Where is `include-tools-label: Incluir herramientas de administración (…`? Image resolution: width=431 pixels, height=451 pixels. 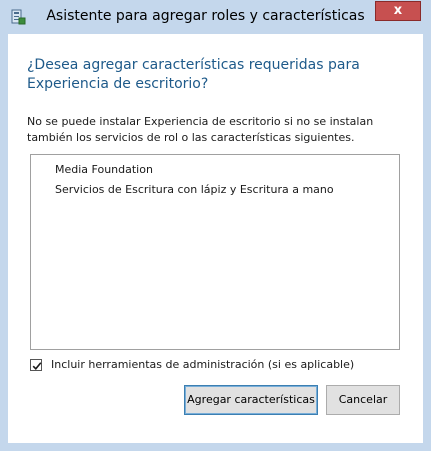 include-tools-label: Incluir herramientas de administración (… is located at coordinates (202, 364).